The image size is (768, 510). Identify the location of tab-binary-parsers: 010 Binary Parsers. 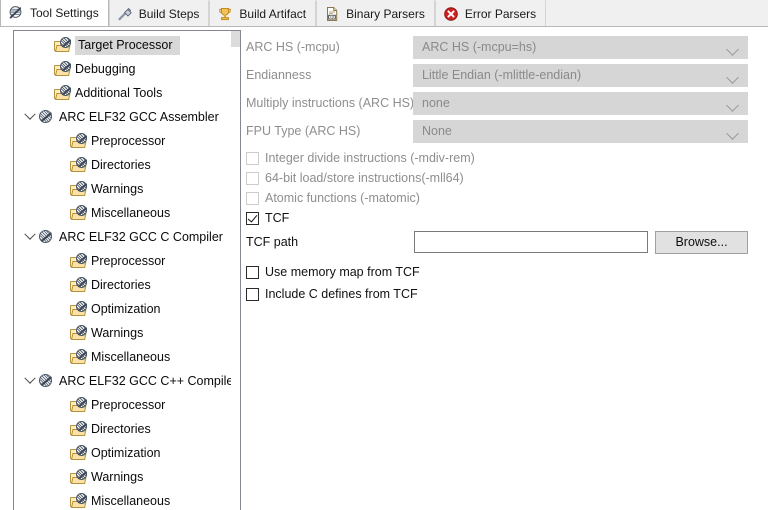
(375, 13).